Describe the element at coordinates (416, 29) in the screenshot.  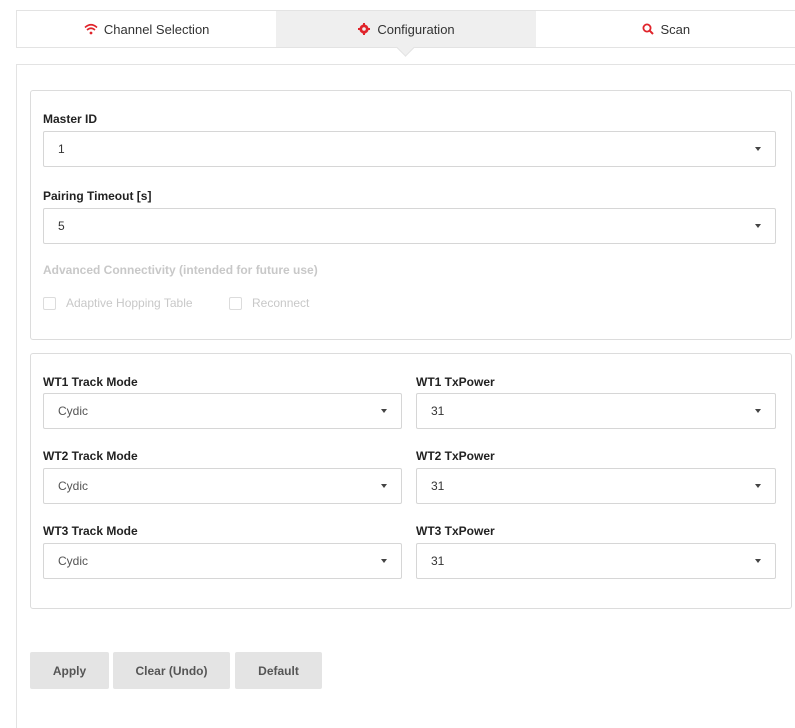
I see `tab-label: Configuration` at that location.